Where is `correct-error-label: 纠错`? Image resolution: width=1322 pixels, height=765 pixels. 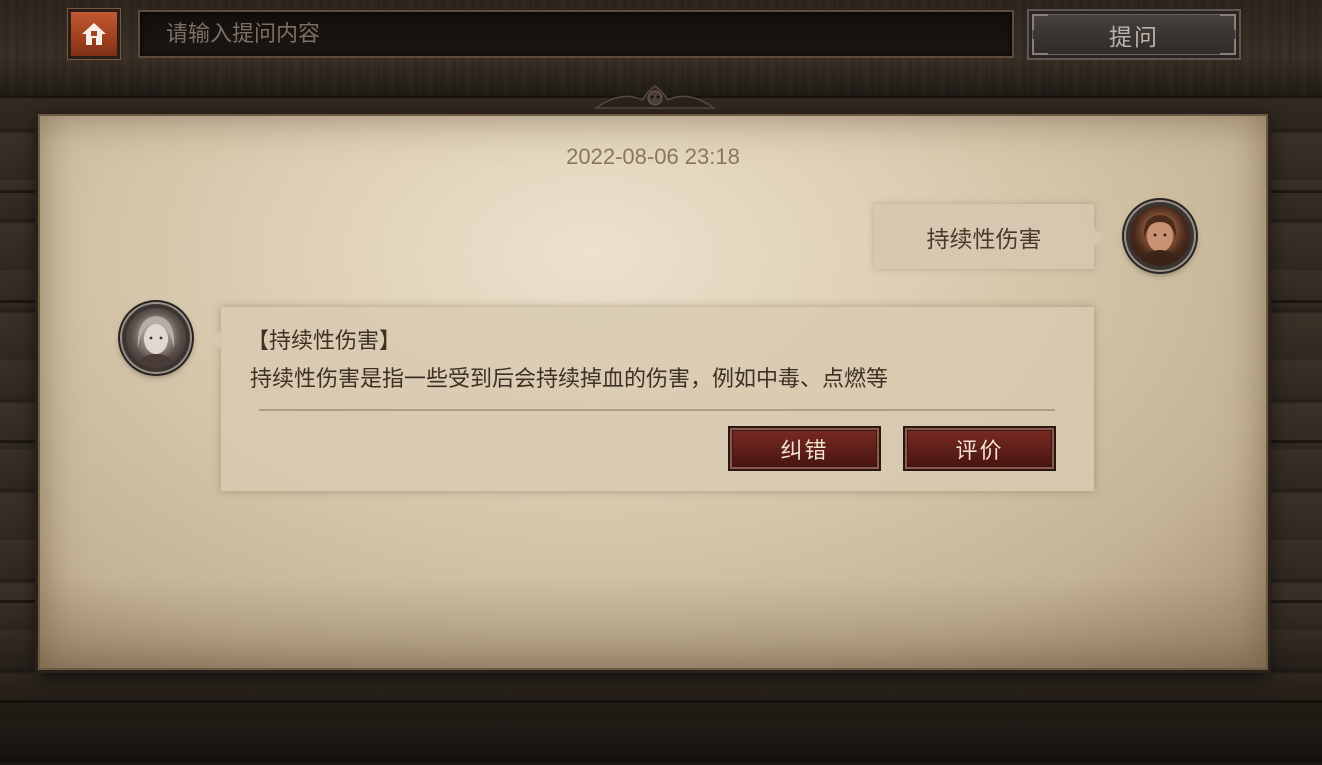
correct-error-label: 纠错 is located at coordinates (804, 451).